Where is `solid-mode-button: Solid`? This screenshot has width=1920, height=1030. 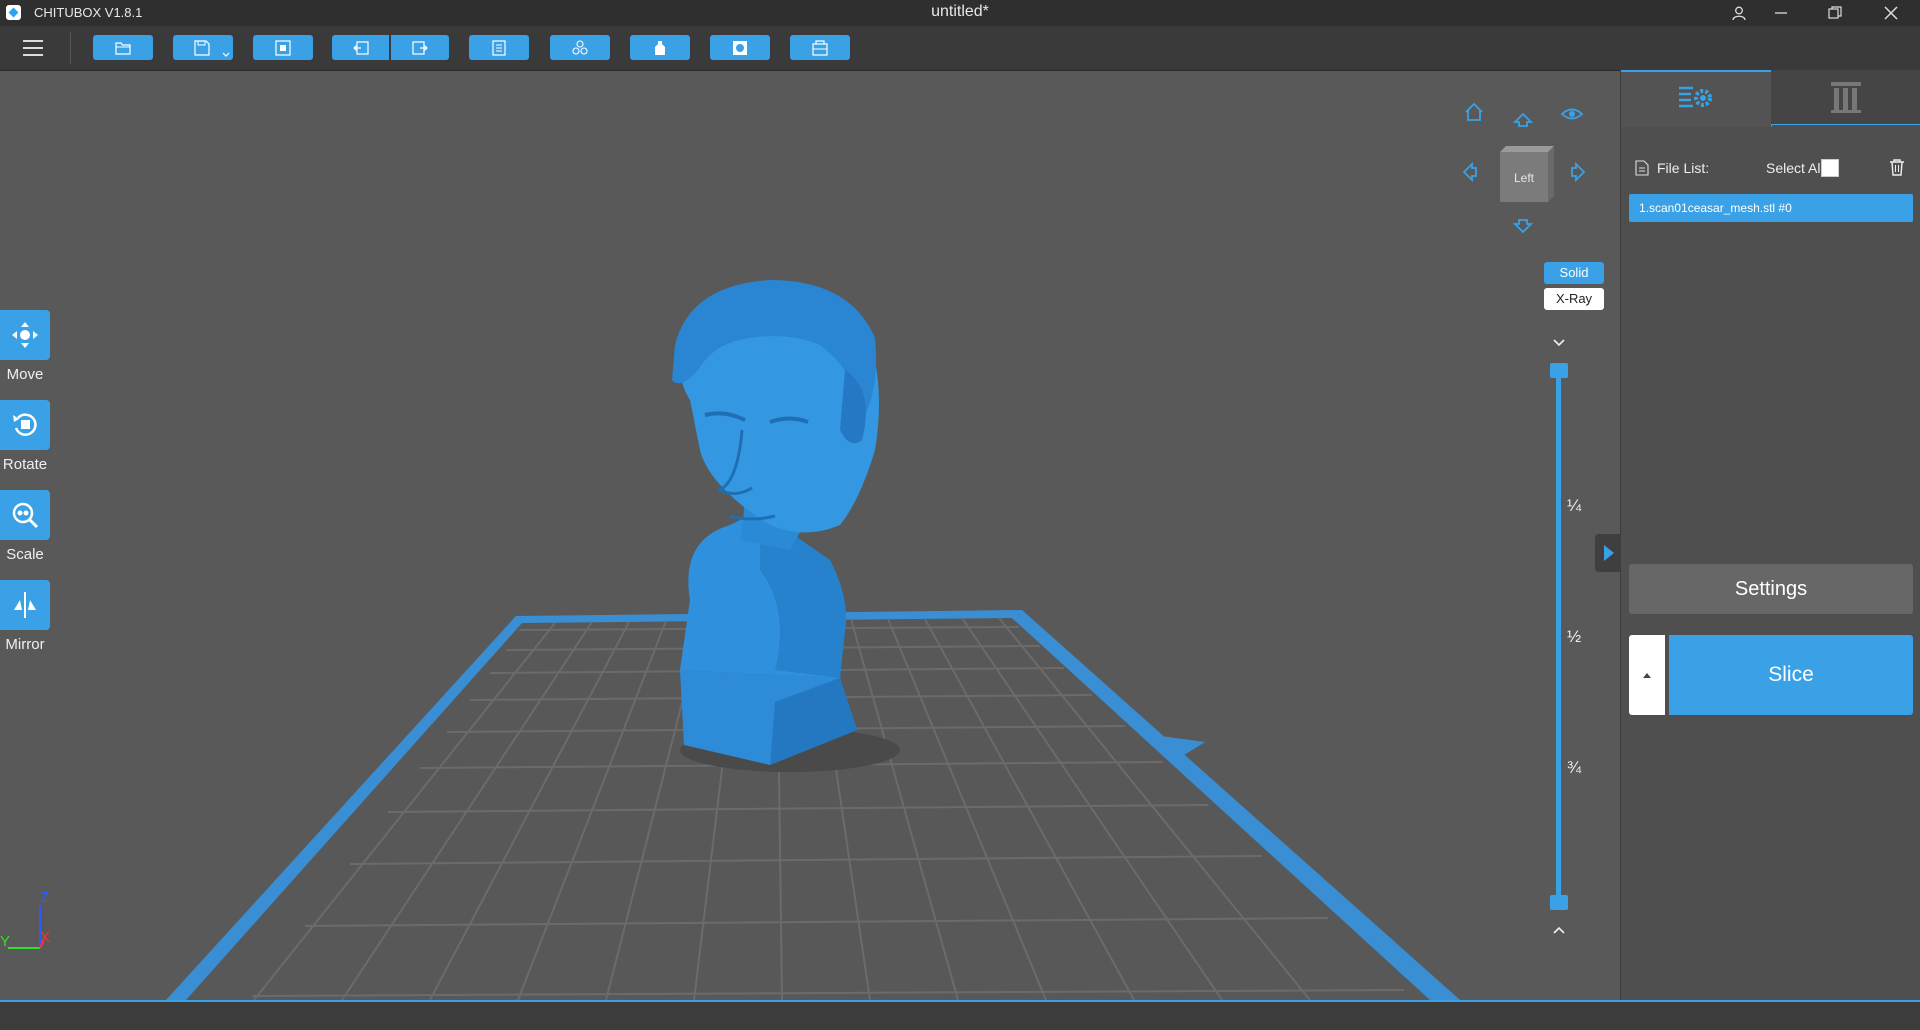
solid-mode-button: Solid is located at coordinates (1574, 273).